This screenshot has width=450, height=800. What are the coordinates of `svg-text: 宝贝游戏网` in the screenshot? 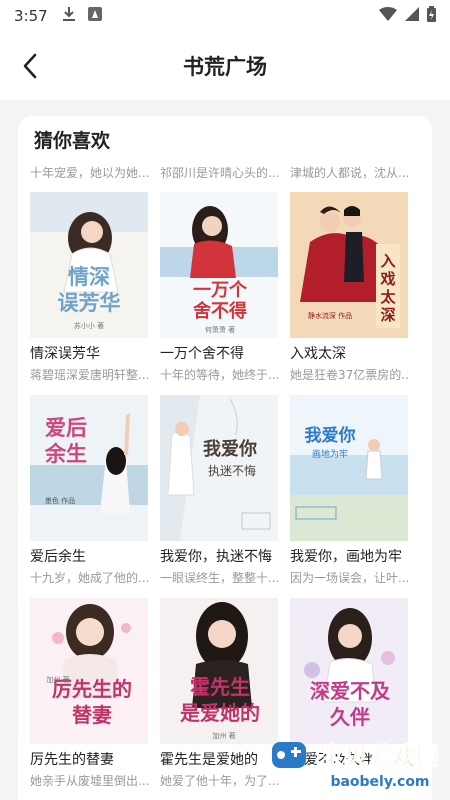 It's located at (380, 756).